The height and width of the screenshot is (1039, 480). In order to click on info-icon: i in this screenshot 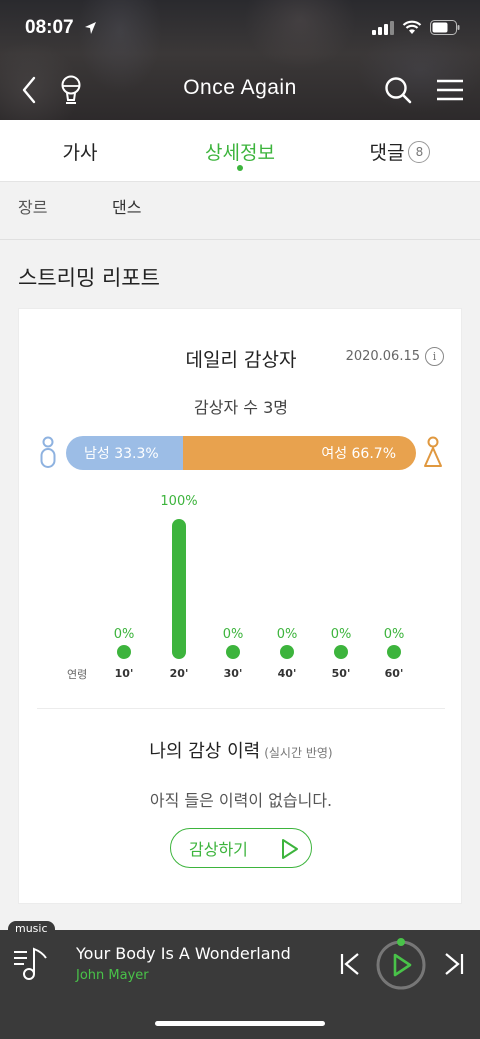, I will do `click(434, 356)`.